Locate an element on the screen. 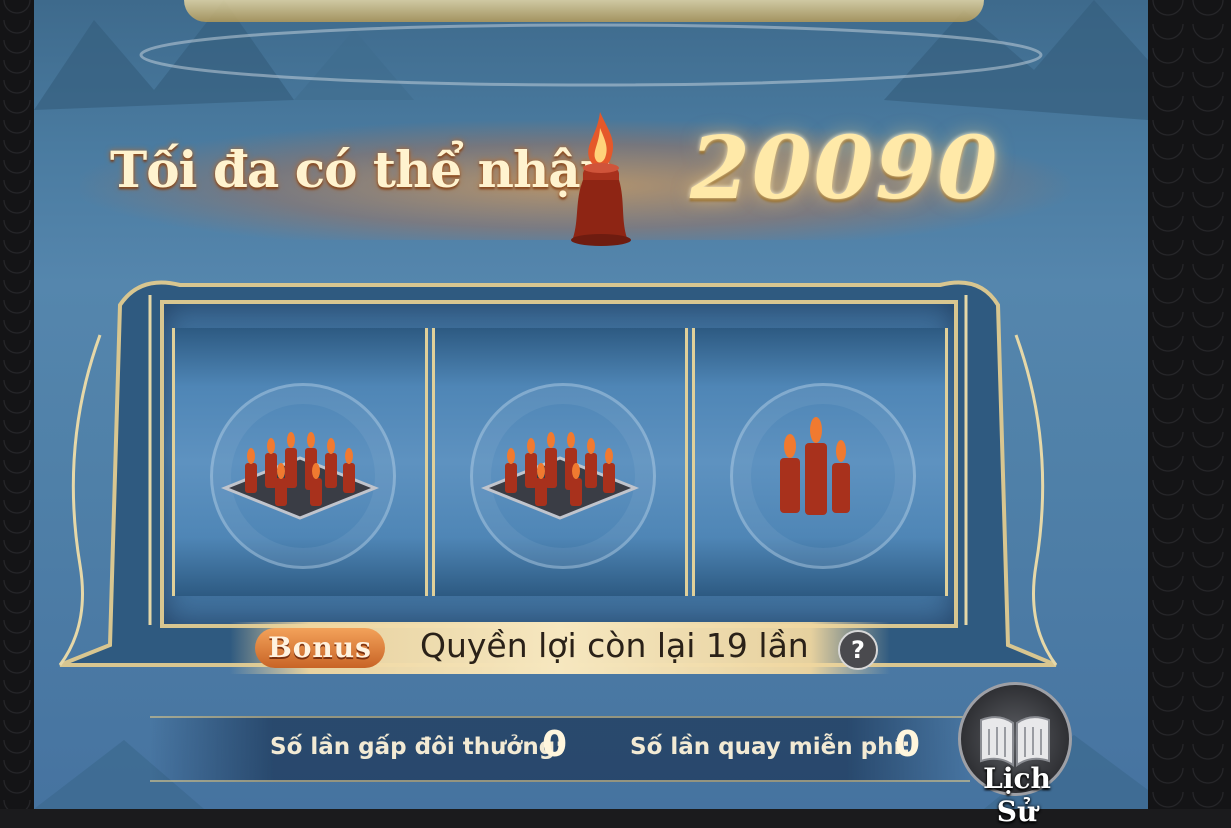 This screenshot has width=1231, height=828. history-label: Lịch Sử is located at coordinates (1017, 795).